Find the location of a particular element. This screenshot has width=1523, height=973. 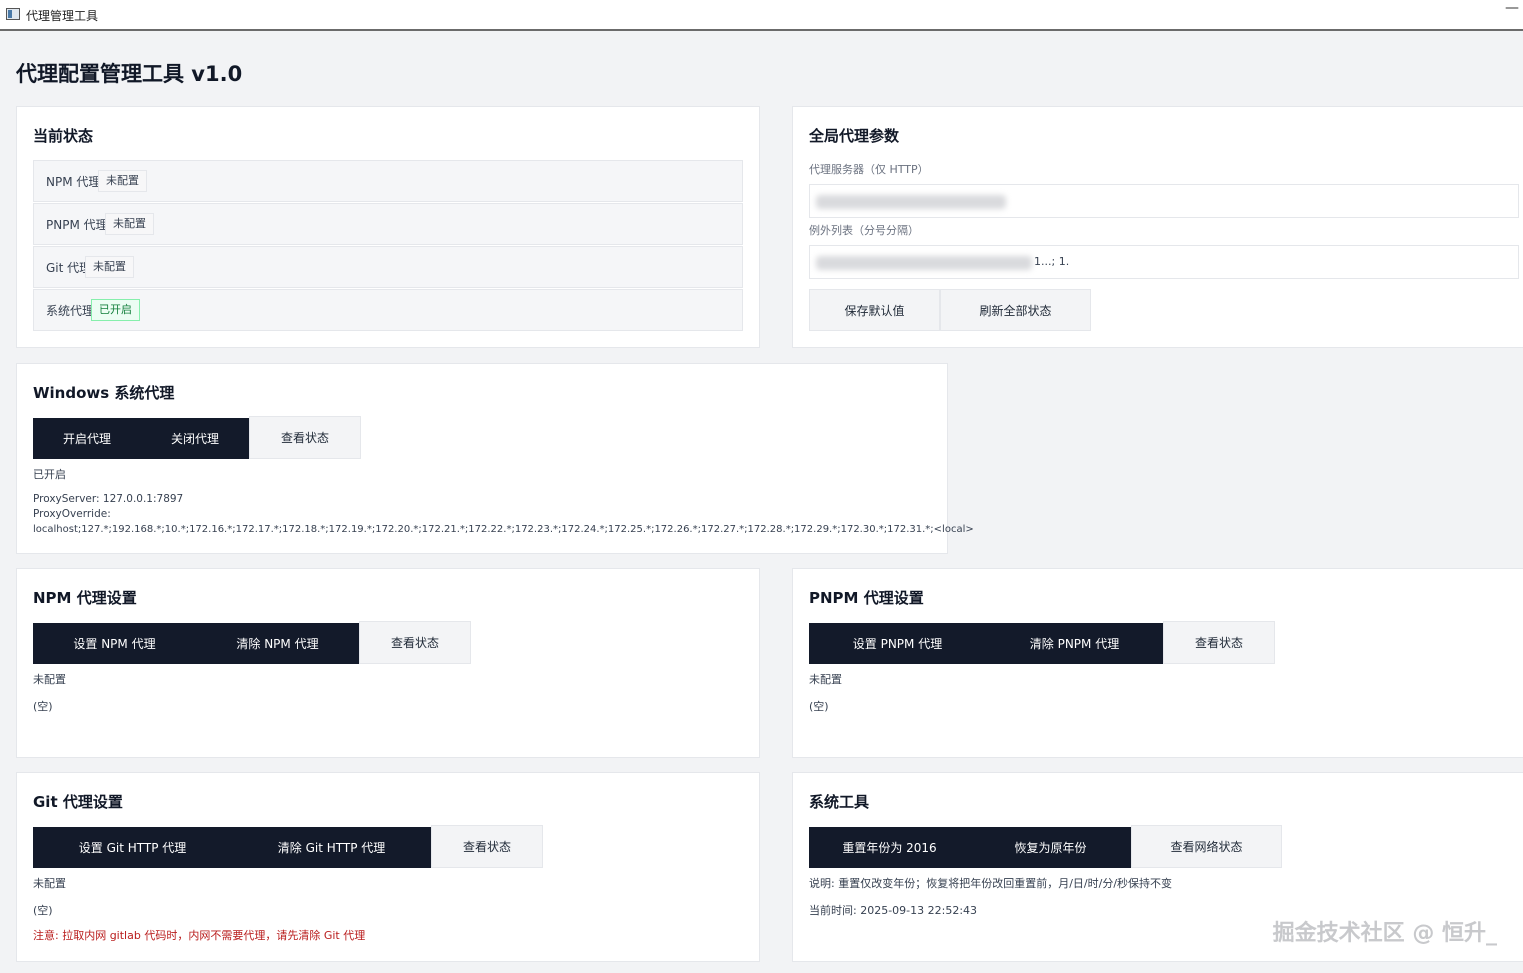

status-label: 系统代理 is located at coordinates (70, 311).